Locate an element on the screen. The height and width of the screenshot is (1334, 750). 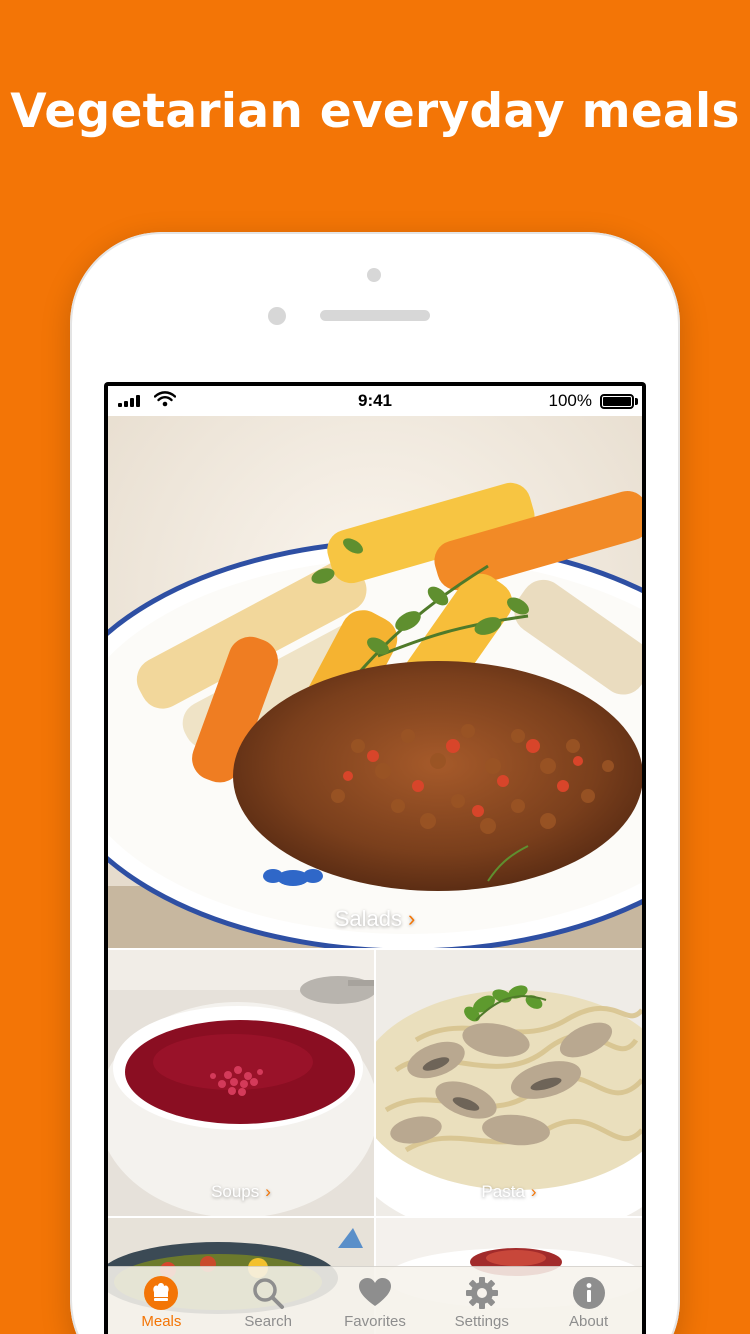
category-label-salads: Salads › is located at coordinates (375, 918).